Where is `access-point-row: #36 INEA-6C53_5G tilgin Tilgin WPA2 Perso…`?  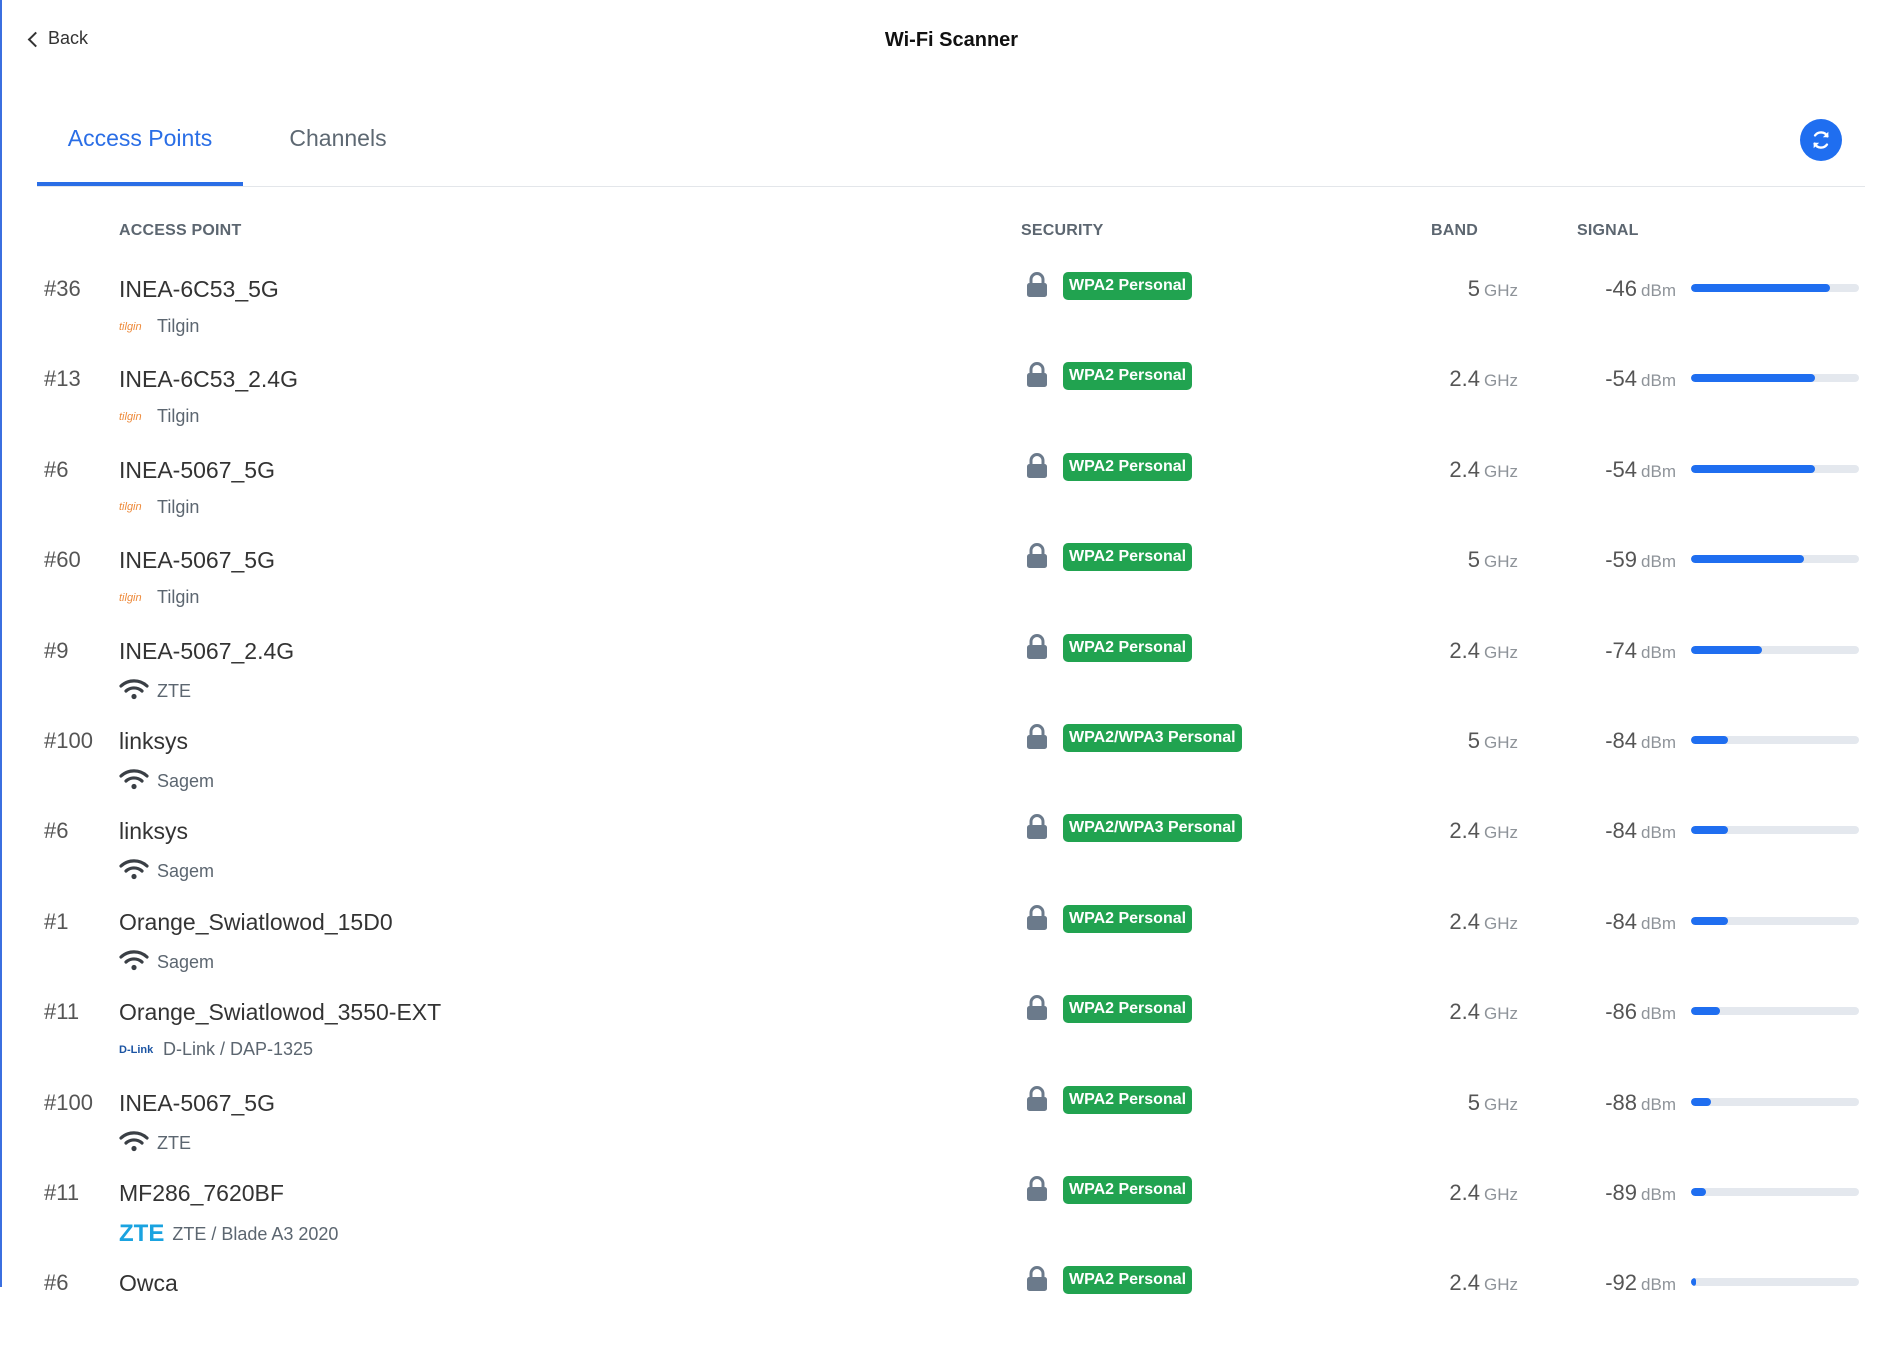 access-point-row: #36 INEA-6C53_5G tilgin Tilgin WPA2 Perso… is located at coordinates (951, 307).